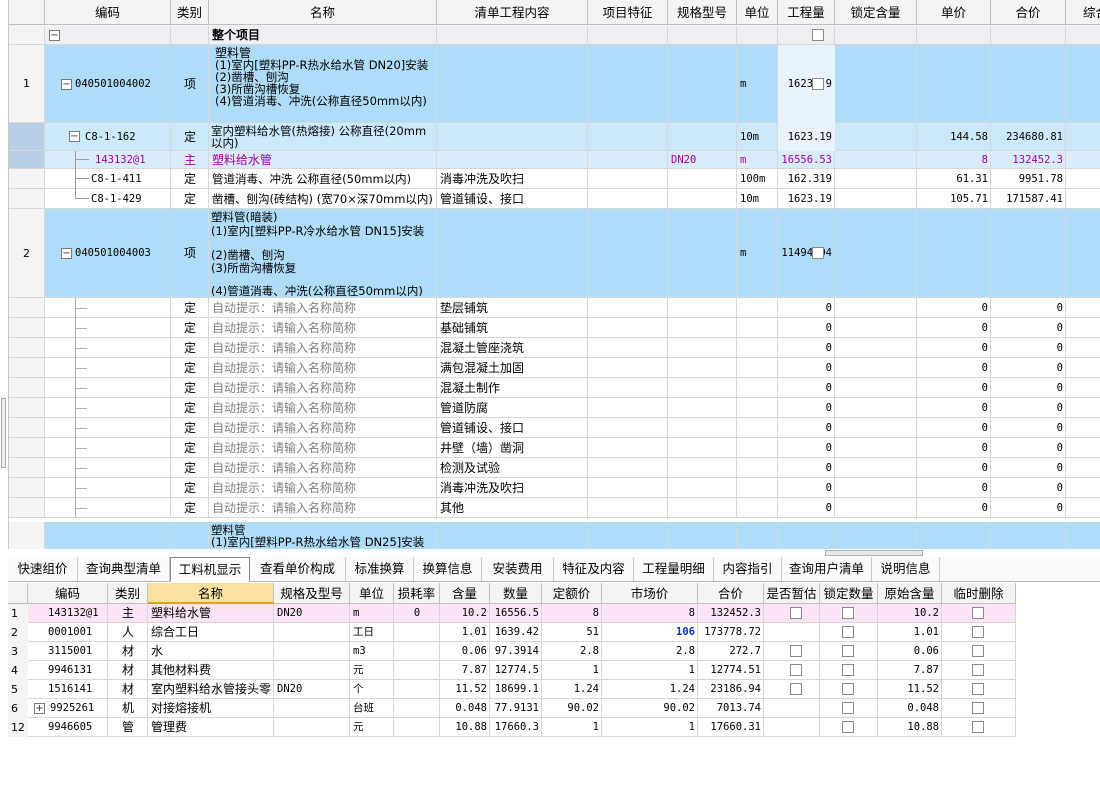  What do you see at coordinates (43, 569) in the screenshot?
I see `tab-0: 快速组价` at bounding box center [43, 569].